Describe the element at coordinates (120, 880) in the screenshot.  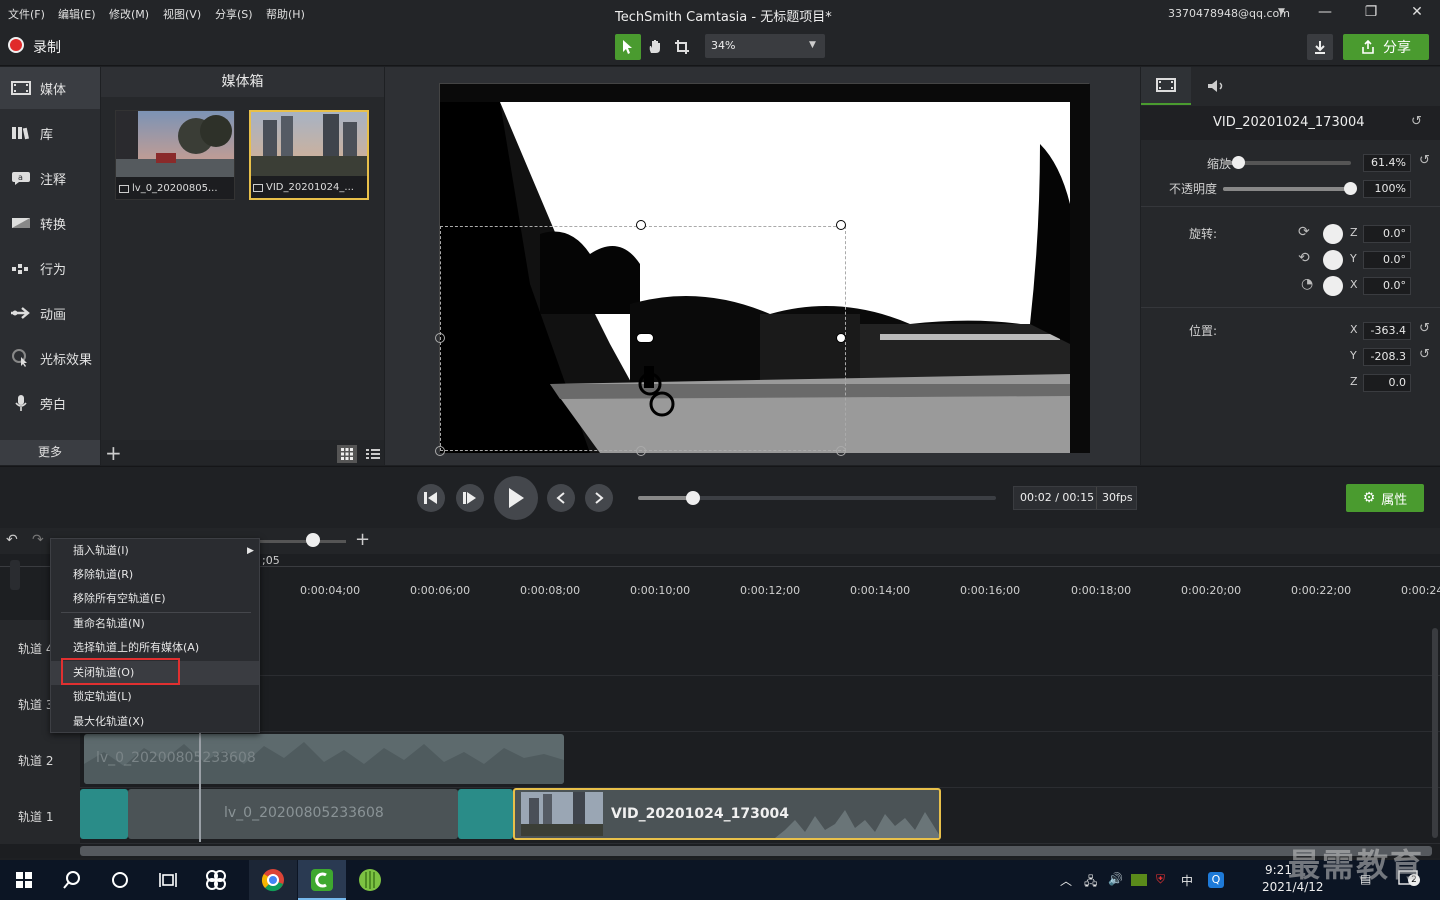
I see `cortana-icon` at that location.